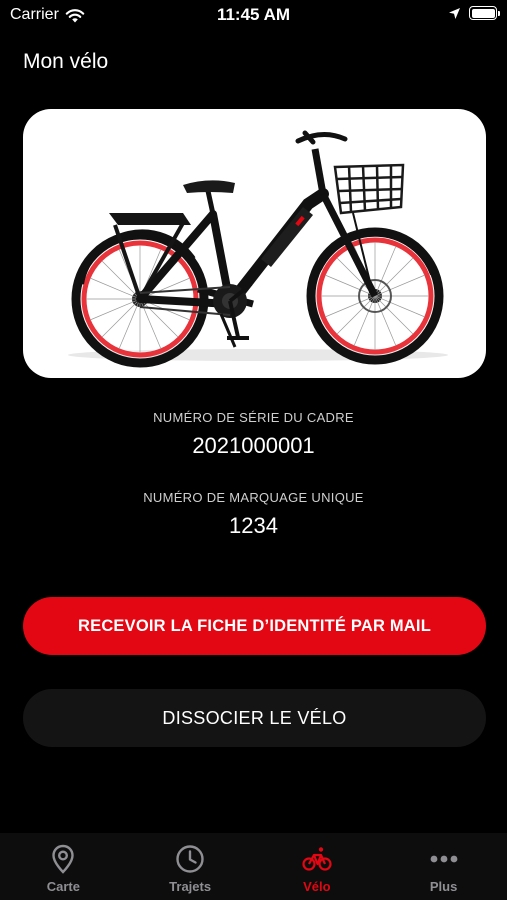 The width and height of the screenshot is (507, 900). I want to click on status-time: 11:45 AM, so click(253, 14).